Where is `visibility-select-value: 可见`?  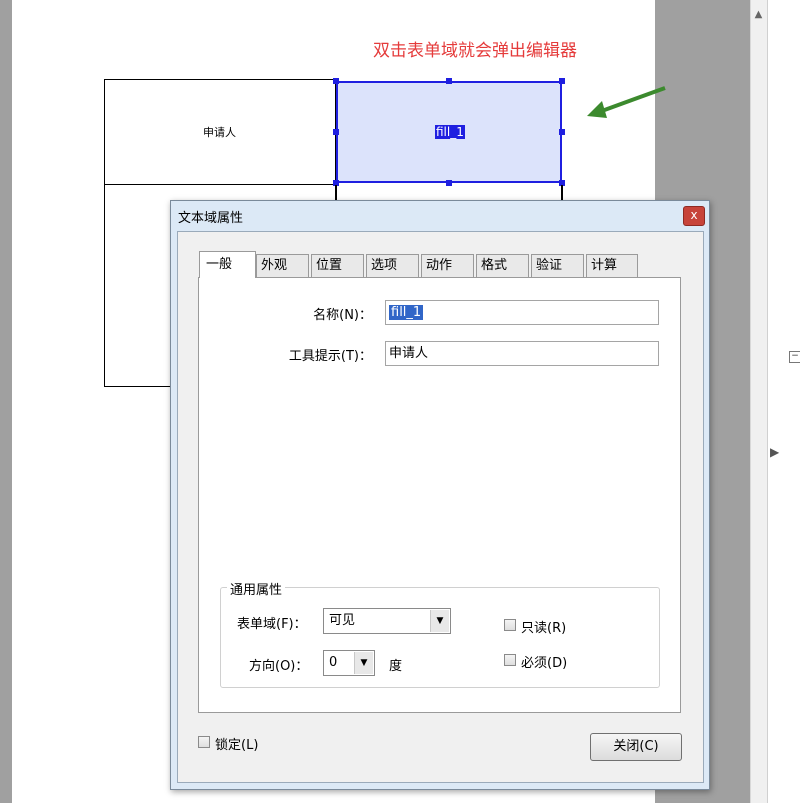
visibility-select-value: 可见 is located at coordinates (342, 620).